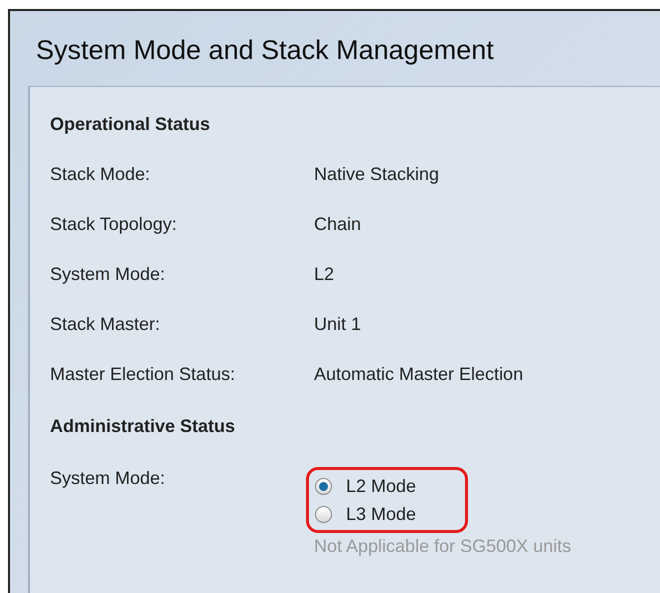 The image size is (660, 593). What do you see at coordinates (265, 50) in the screenshot?
I see `page-title: System Mode and Stack Management` at bounding box center [265, 50].